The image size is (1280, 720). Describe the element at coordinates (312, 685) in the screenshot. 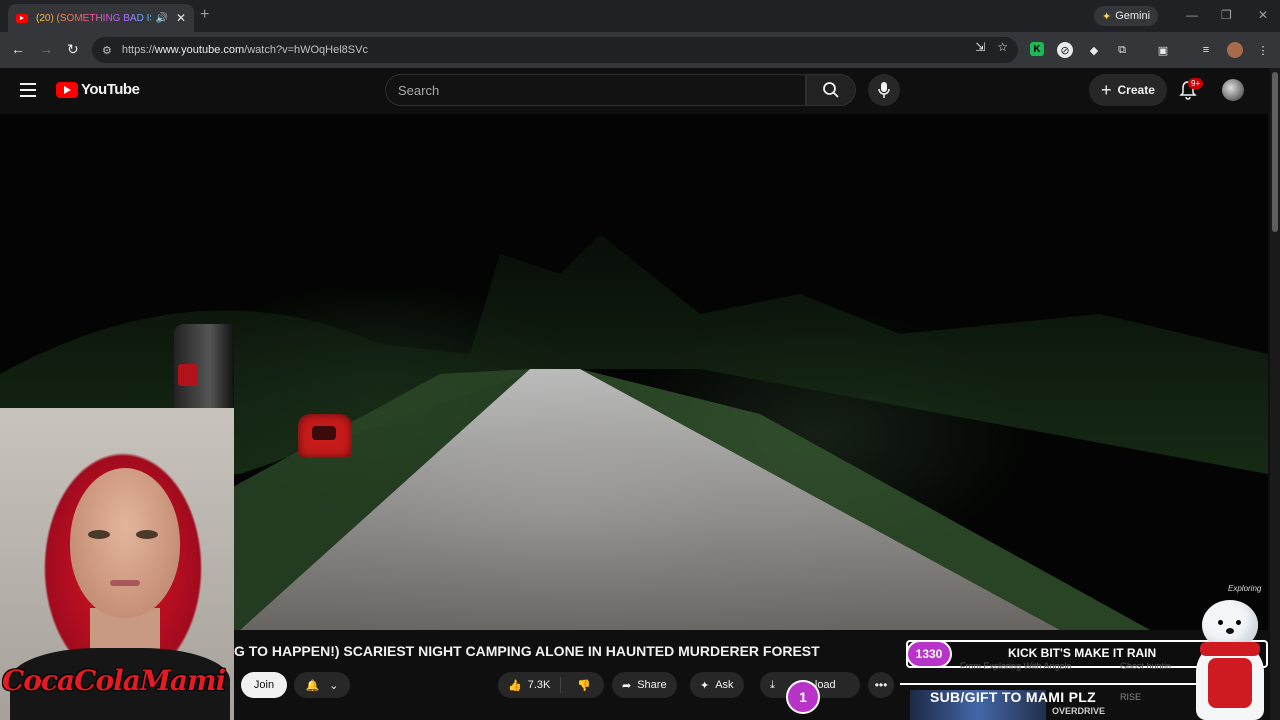

I see `bell-icon: 🔔` at that location.